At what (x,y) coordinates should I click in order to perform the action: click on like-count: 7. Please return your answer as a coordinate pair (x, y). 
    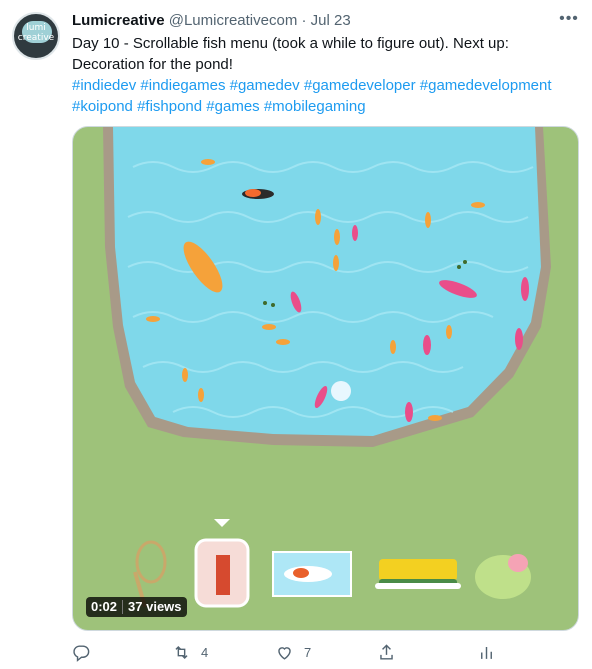
    Looking at the image, I should click on (308, 652).